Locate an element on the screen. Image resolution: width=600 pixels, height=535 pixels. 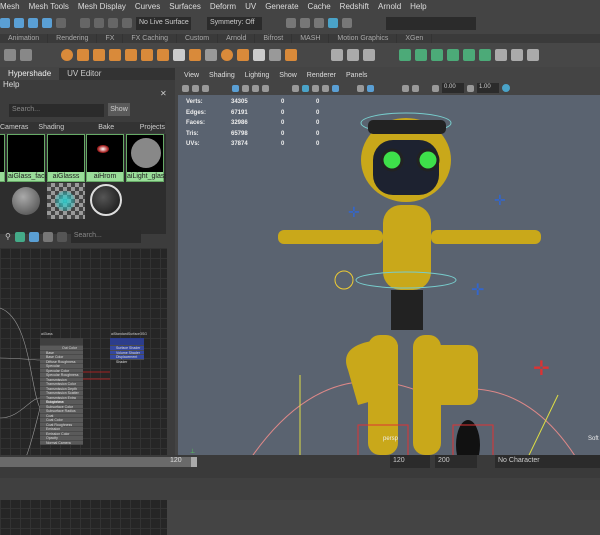
lights-icon is located at coordinates (335, 88).